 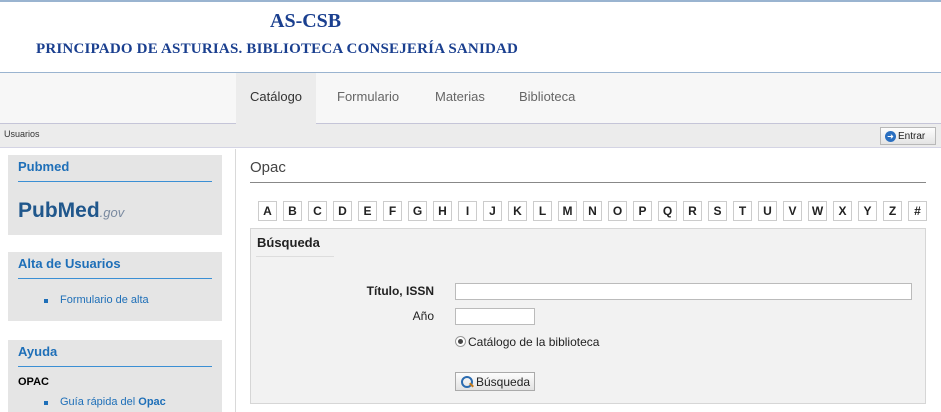 I want to click on pubmed-heading: Pubmed, so click(x=44, y=166).